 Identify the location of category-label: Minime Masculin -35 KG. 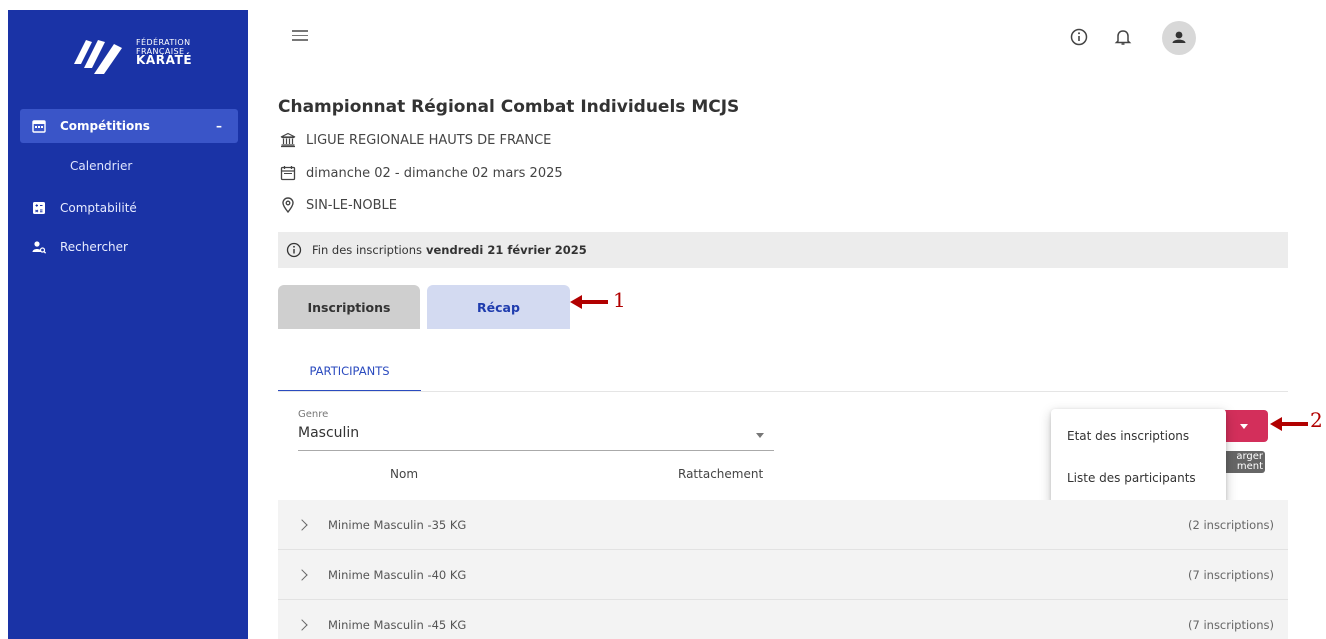
(397, 524).